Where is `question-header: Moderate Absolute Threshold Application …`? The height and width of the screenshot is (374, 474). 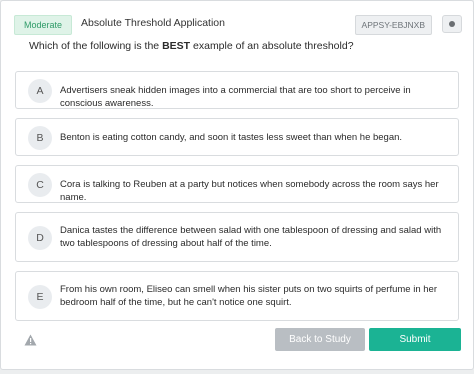
question-header: Moderate Absolute Threshold Application … is located at coordinates (238, 24).